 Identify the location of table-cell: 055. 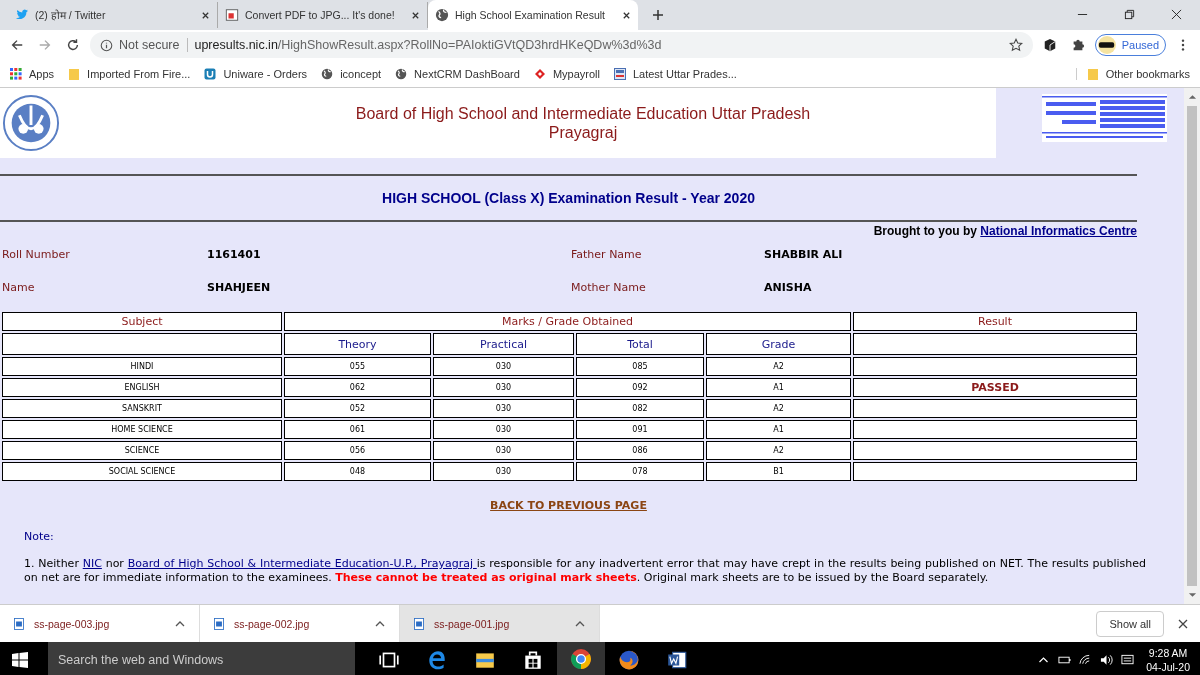
(357, 366).